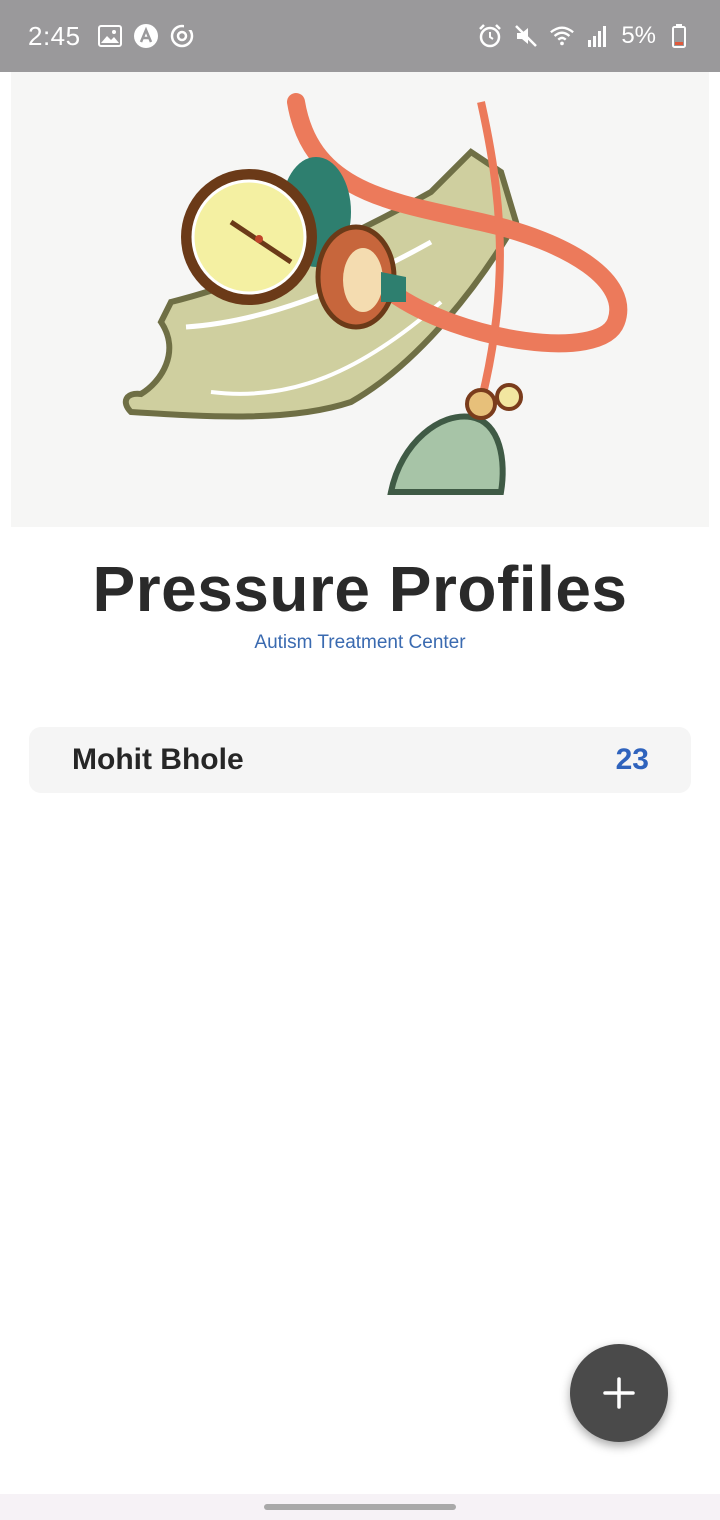  What do you see at coordinates (146, 36) in the screenshot?
I see `a-circle-icon` at bounding box center [146, 36].